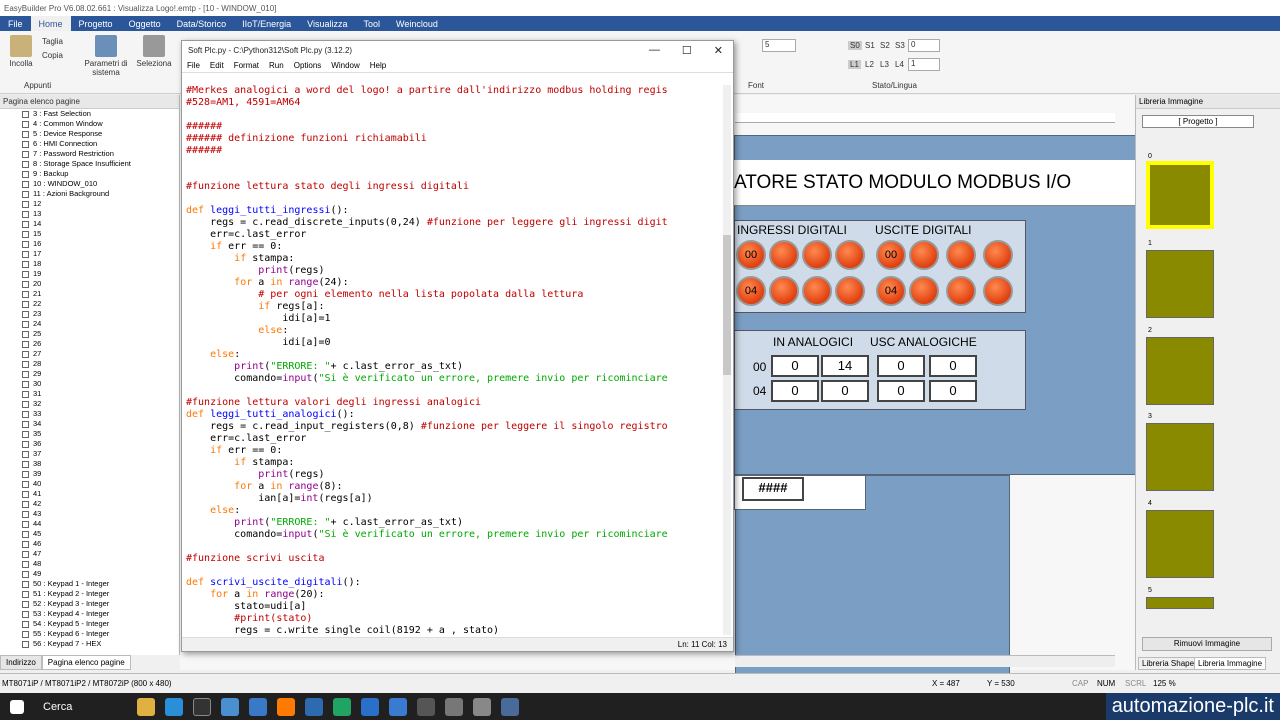 This screenshot has height=720, width=1280. Describe the element at coordinates (89, 154) in the screenshot. I see `page-list-item: 7 : Password Restriction` at that location.